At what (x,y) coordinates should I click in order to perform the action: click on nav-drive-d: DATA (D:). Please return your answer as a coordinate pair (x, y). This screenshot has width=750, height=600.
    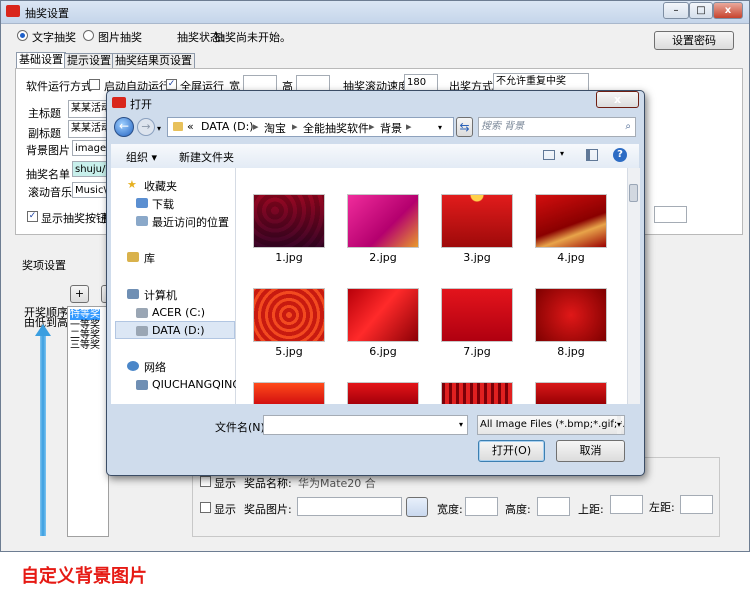
    Looking at the image, I should click on (178, 330).